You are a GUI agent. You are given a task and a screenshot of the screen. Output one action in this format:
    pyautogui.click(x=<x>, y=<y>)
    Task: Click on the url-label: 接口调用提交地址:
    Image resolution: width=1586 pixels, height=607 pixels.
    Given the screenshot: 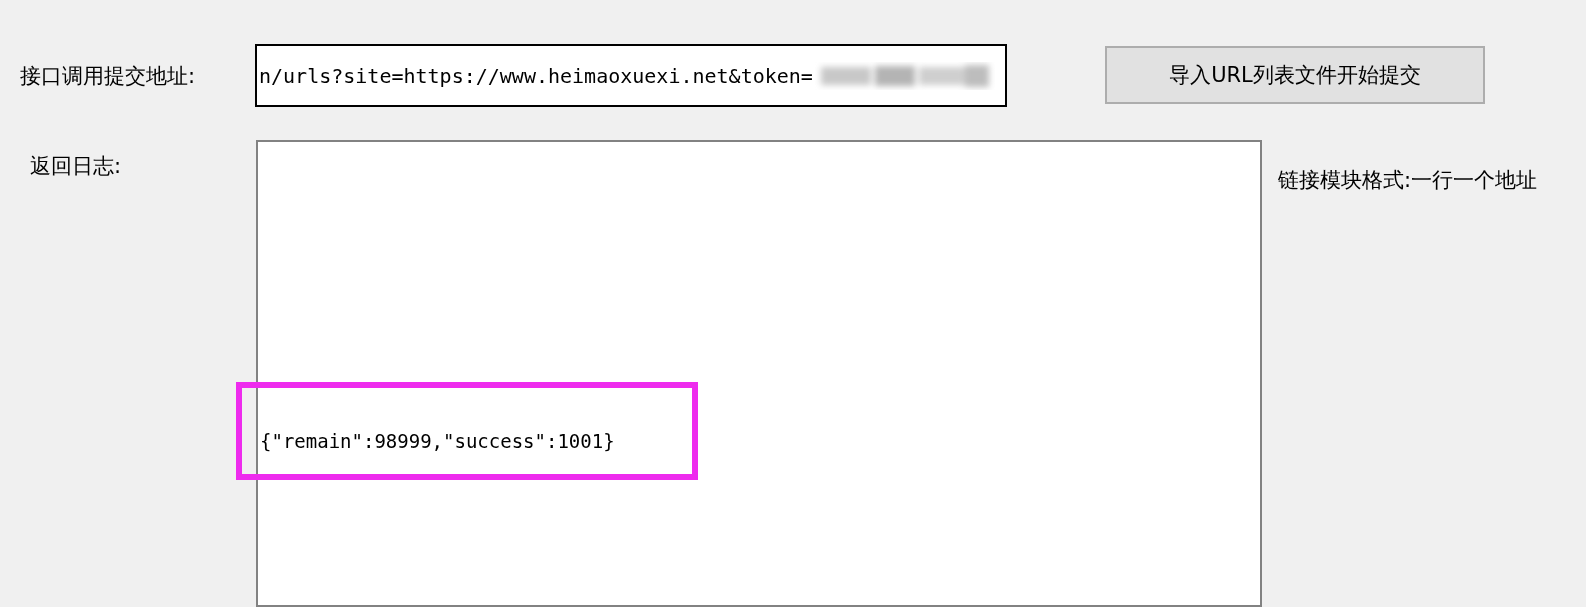 What is the action you would take?
    pyautogui.click(x=108, y=76)
    